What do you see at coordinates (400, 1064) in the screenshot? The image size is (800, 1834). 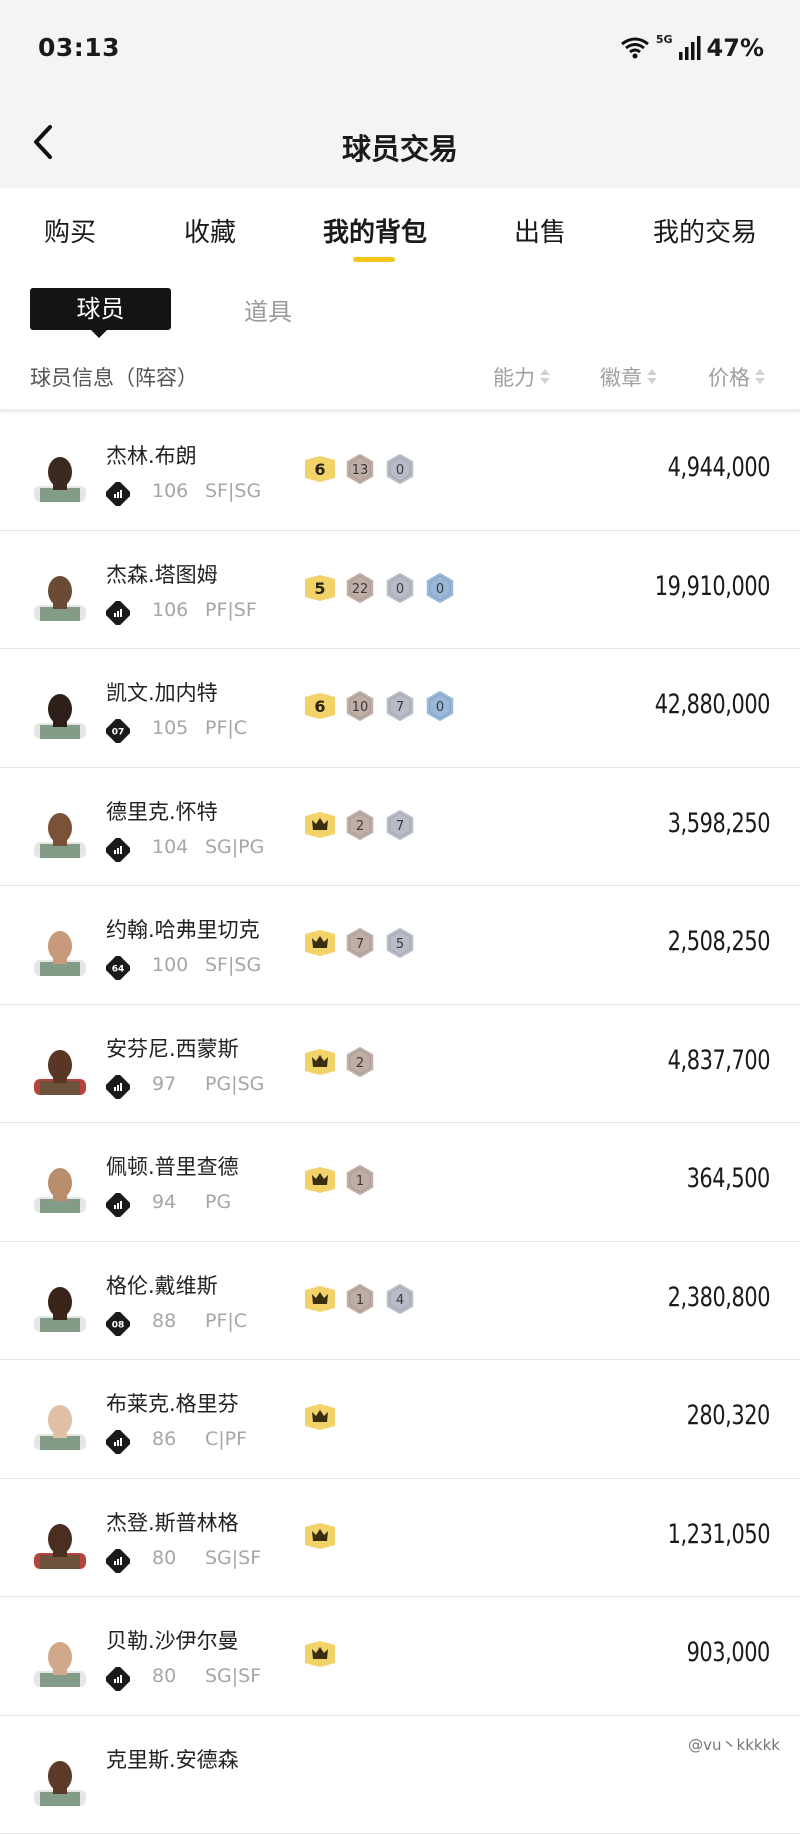 I see `player-row: 安芬尼.西蒙斯97PG|SG24,837,700` at bounding box center [400, 1064].